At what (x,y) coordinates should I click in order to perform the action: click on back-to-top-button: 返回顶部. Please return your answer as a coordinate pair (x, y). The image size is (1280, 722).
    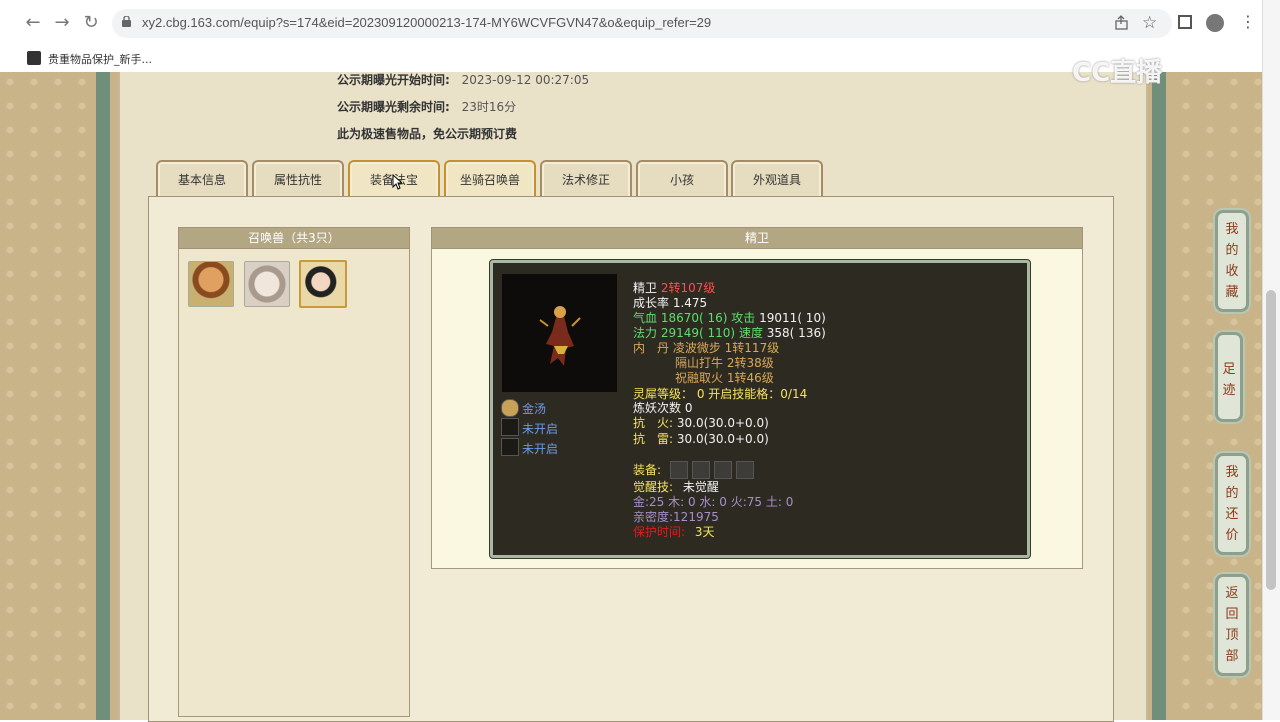
    Looking at the image, I should click on (1232, 625).